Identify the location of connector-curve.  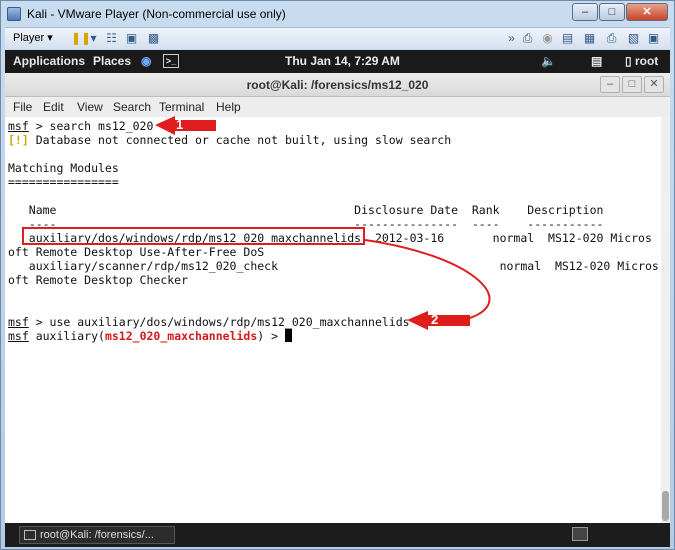
(427, 279).